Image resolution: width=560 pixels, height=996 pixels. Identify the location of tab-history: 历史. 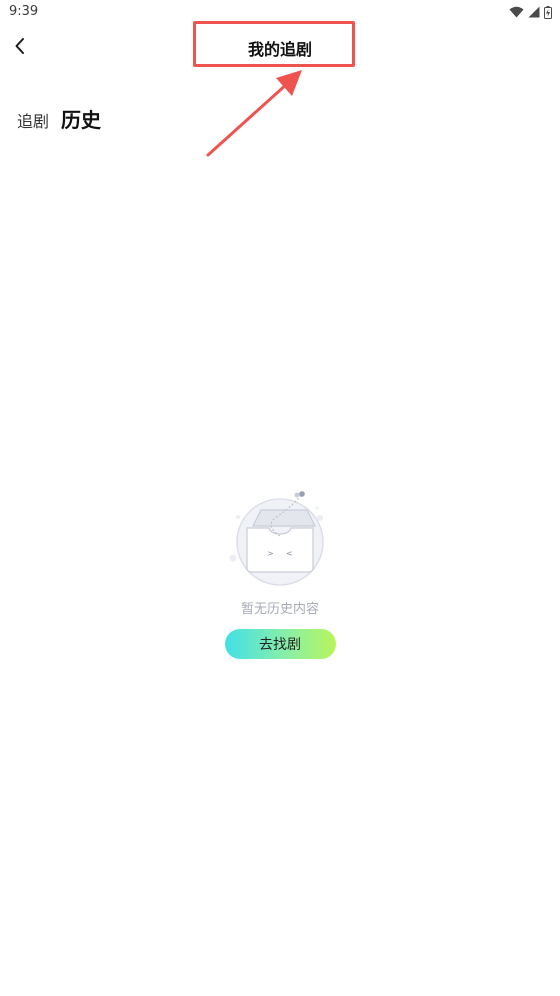
(81, 118).